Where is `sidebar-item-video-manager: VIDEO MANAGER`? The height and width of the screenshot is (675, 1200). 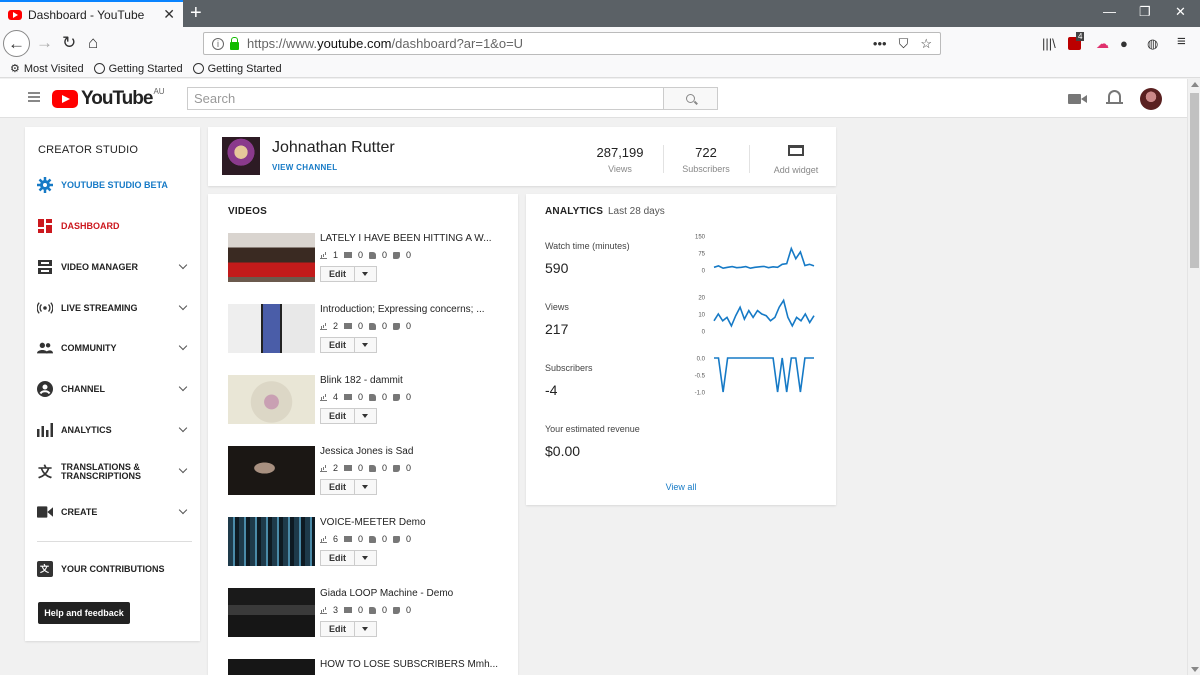
sidebar-item-video-manager: VIDEO MANAGER is located at coordinates (112, 267).